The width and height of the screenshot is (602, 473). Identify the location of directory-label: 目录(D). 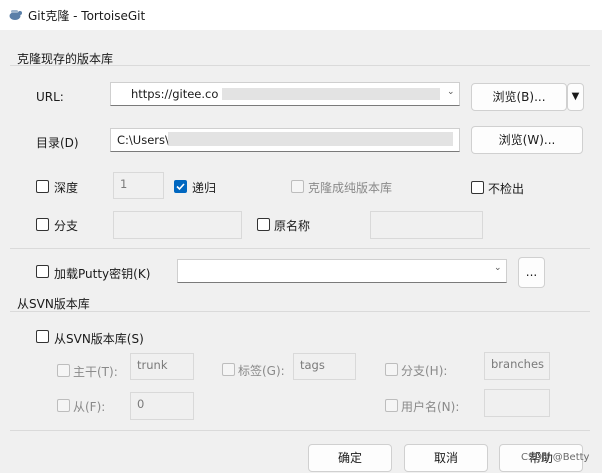
(57, 143).